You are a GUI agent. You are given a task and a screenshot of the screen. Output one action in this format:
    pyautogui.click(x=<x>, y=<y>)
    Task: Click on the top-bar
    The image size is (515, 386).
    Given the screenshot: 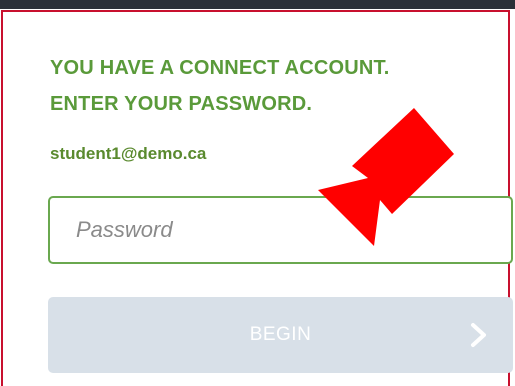 What is the action you would take?
    pyautogui.click(x=257, y=4)
    